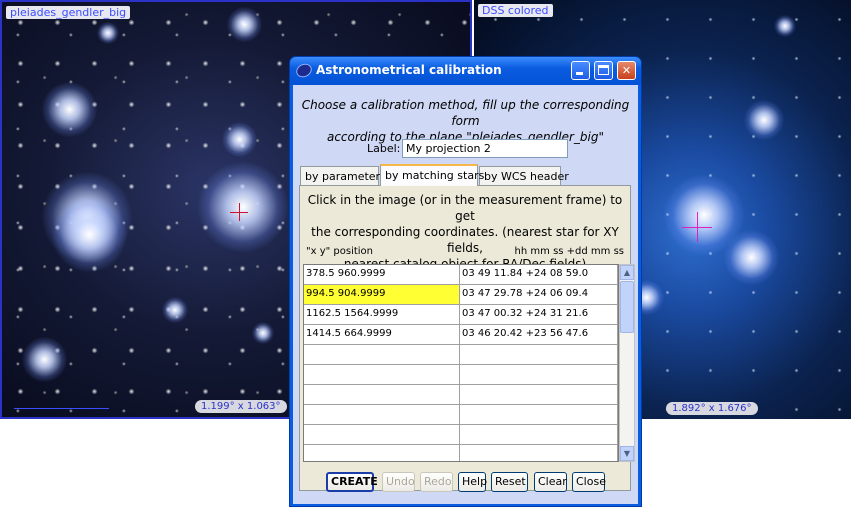 The width and height of the screenshot is (851, 513). I want to click on table-scrollbar: ▲ ▼, so click(627, 363).